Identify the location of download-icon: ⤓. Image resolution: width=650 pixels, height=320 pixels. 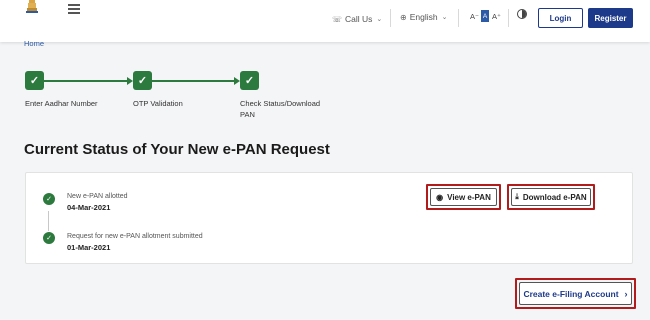
(517, 196).